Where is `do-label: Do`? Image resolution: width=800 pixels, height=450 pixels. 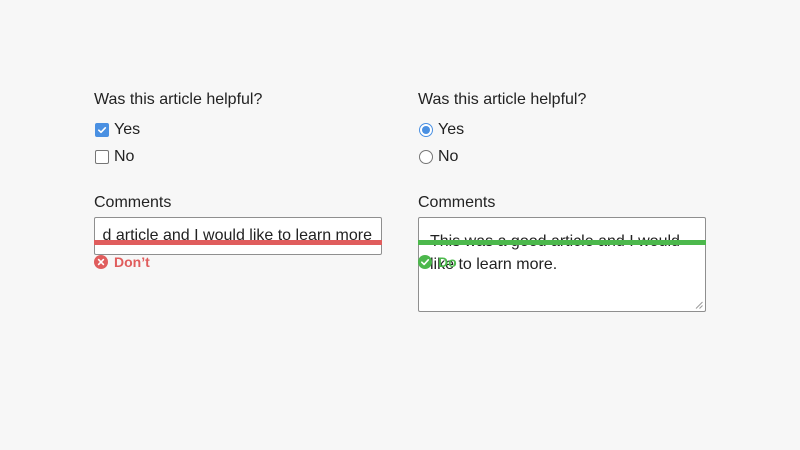 do-label: Do is located at coordinates (447, 262).